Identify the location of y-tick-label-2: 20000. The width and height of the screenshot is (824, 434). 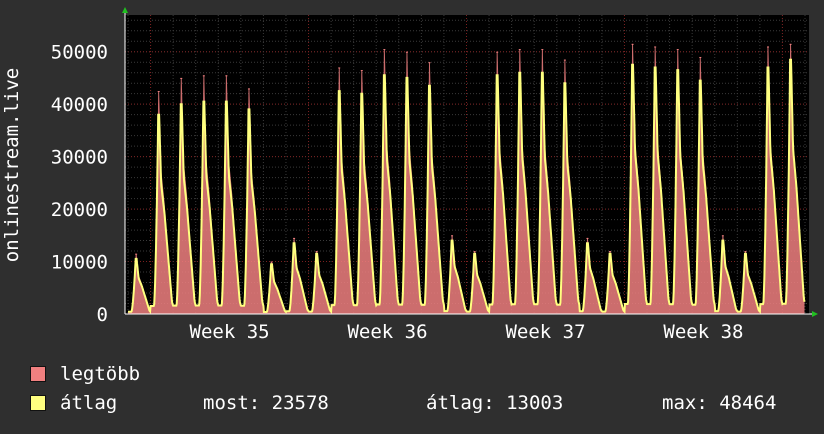
(79, 210).